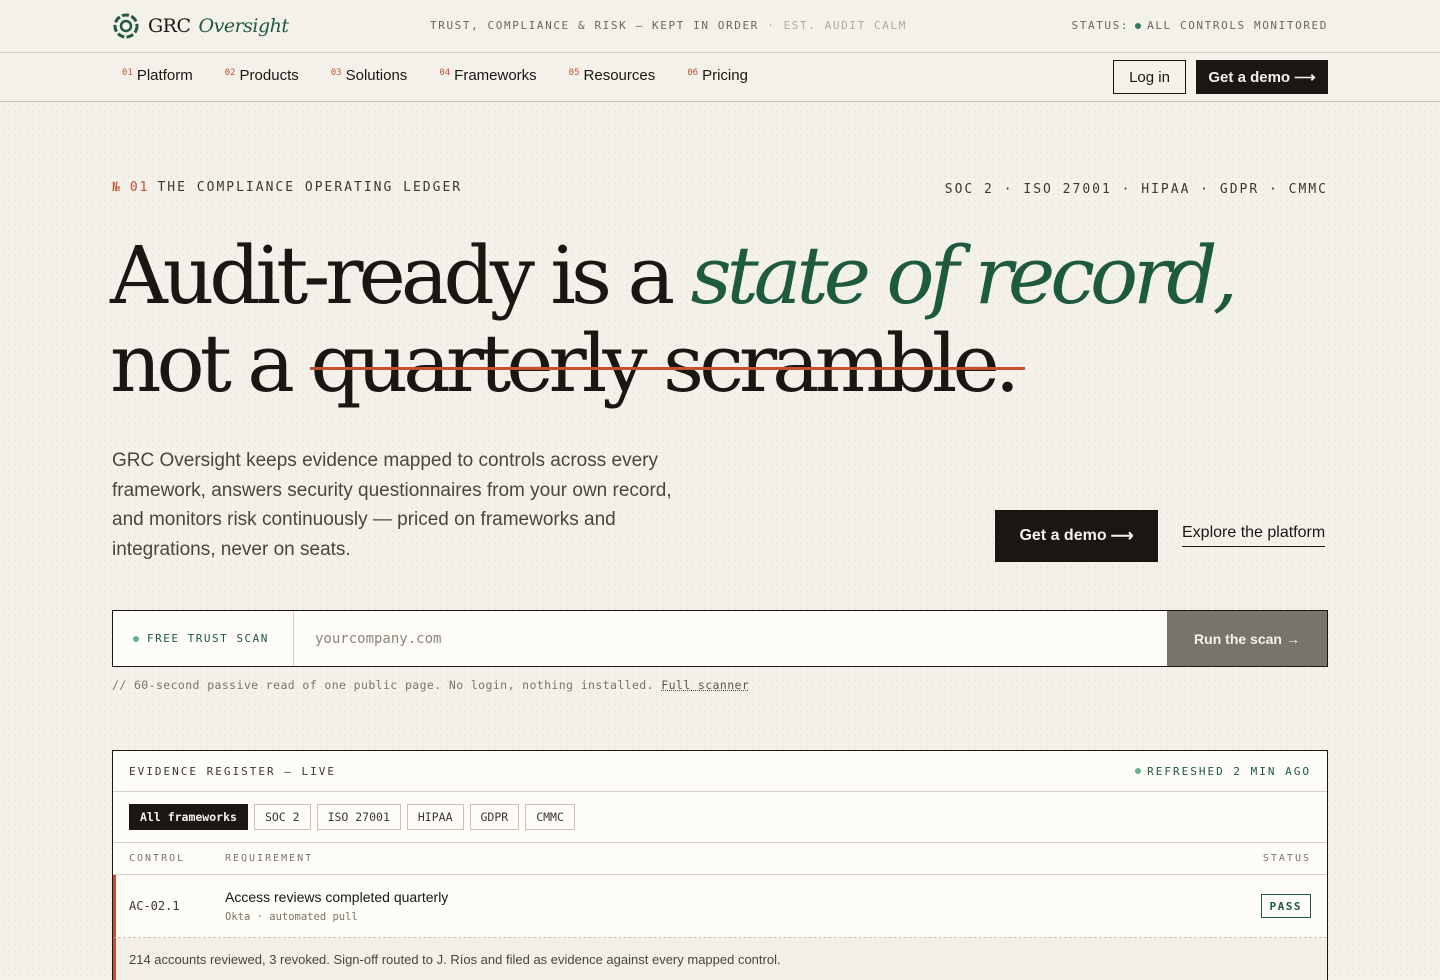 The width and height of the screenshot is (1440, 980). I want to click on nav-item-label: Products, so click(269, 75).